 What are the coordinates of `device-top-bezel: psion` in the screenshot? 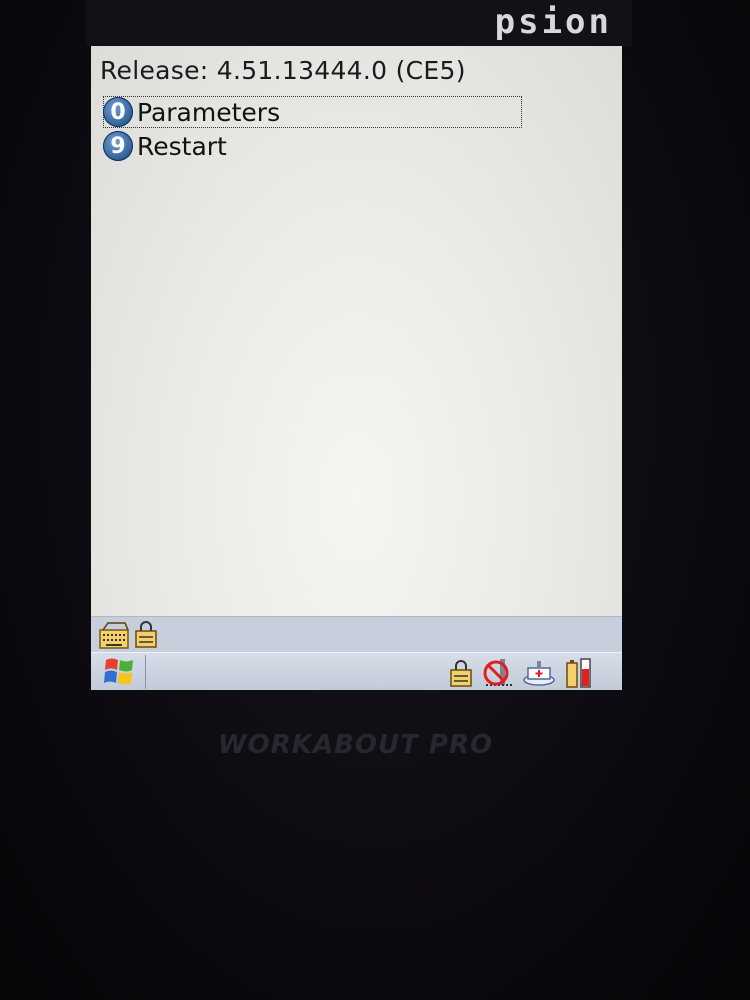 It's located at (359, 23).